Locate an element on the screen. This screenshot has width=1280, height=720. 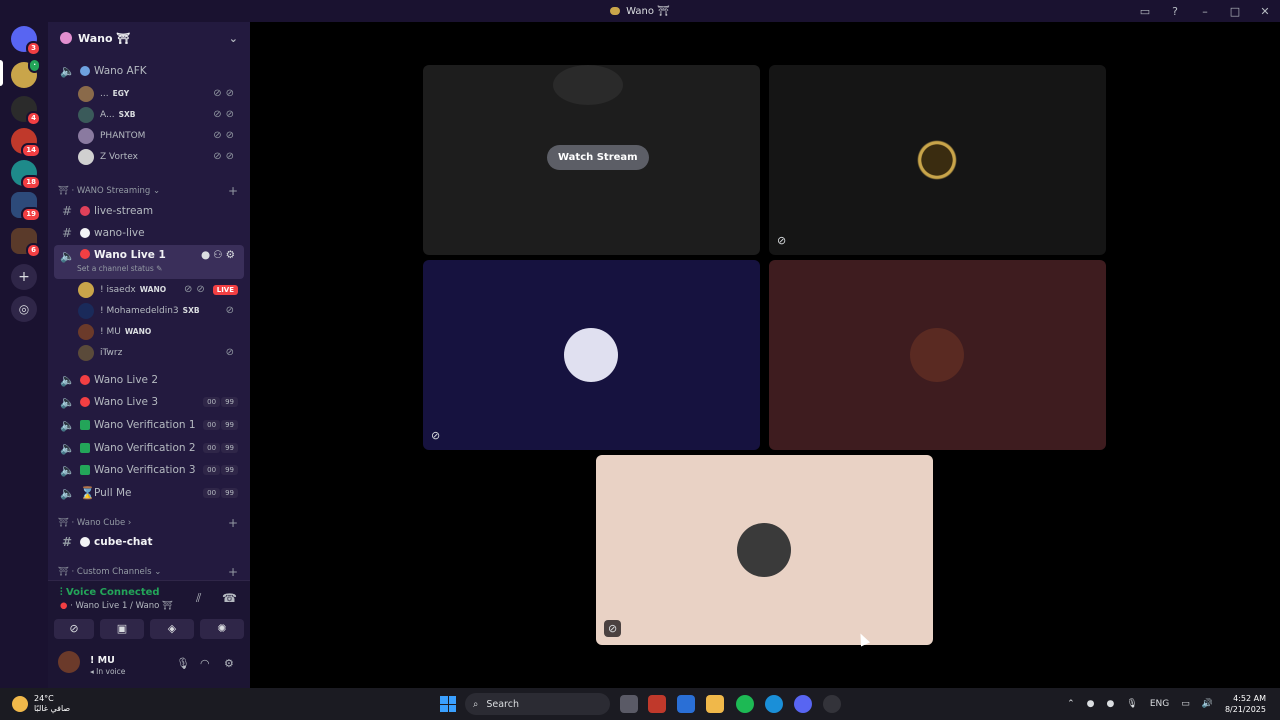
channel-name: Wano Live 3 is located at coordinates (126, 401).